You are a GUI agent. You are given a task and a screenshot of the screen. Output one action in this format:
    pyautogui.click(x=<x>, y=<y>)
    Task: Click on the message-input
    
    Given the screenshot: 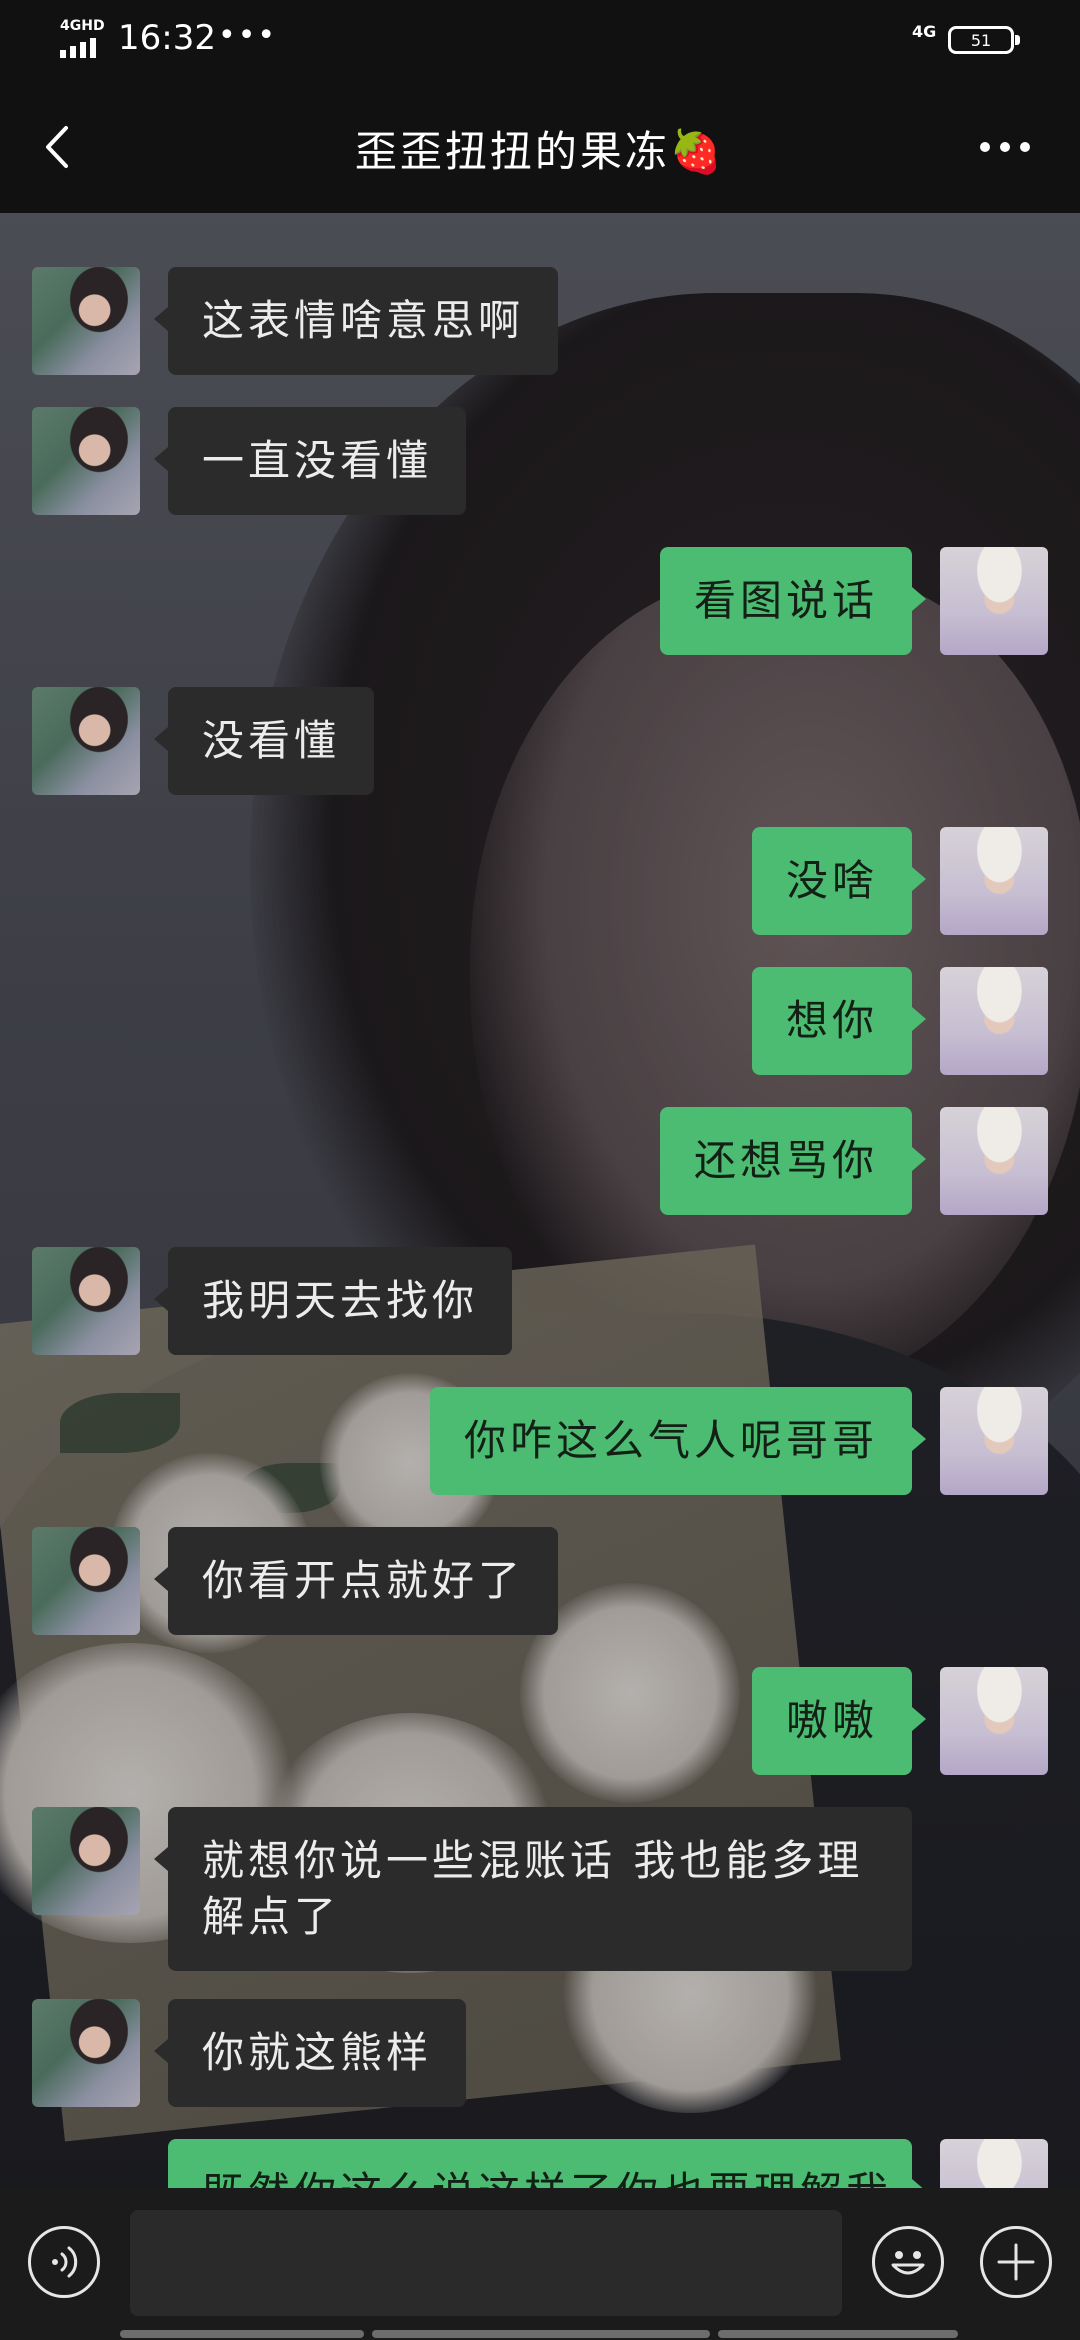 What is the action you would take?
    pyautogui.click(x=486, y=2263)
    